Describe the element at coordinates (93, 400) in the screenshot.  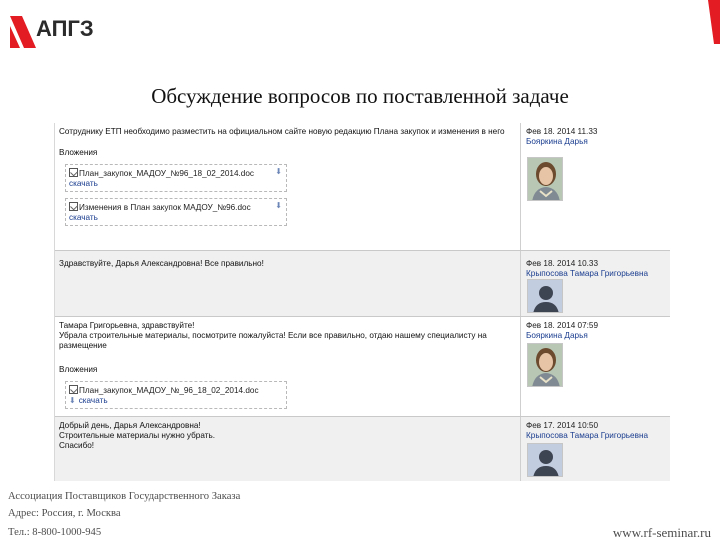
I see `download-label: скачать` at that location.